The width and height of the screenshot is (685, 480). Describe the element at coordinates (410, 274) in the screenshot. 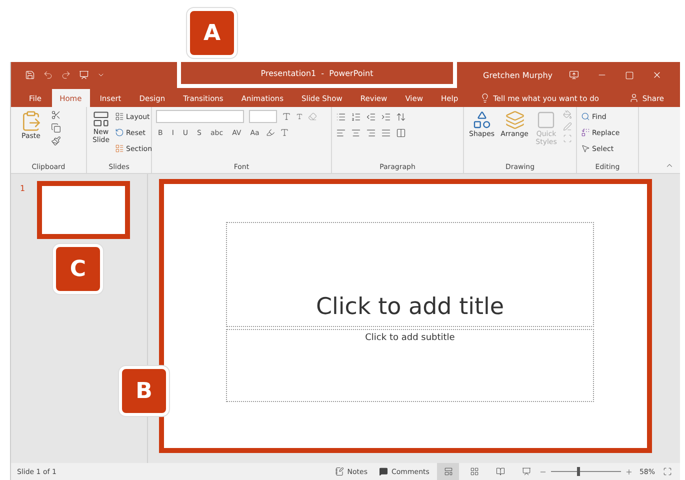

I see `title-placeholder: Click to add title` at that location.